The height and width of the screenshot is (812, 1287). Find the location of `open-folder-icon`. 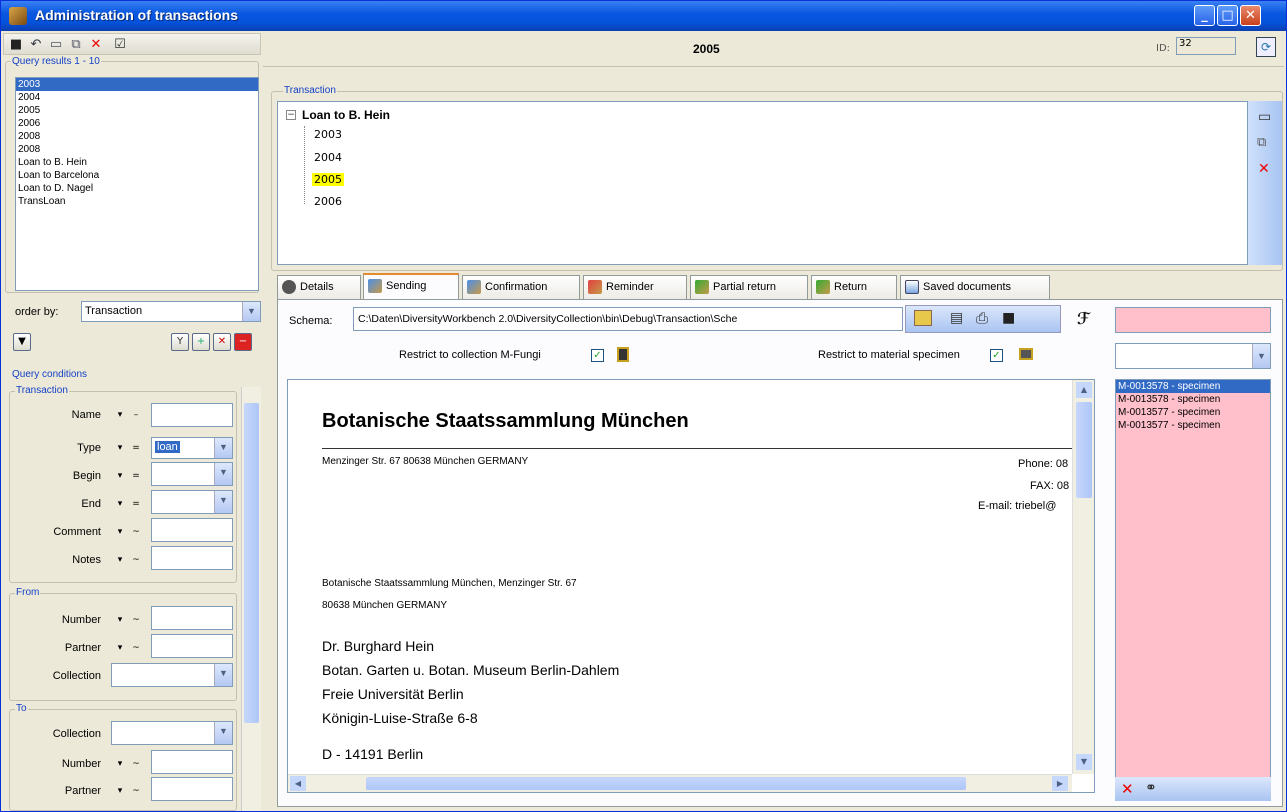

open-folder-icon is located at coordinates (923, 318).